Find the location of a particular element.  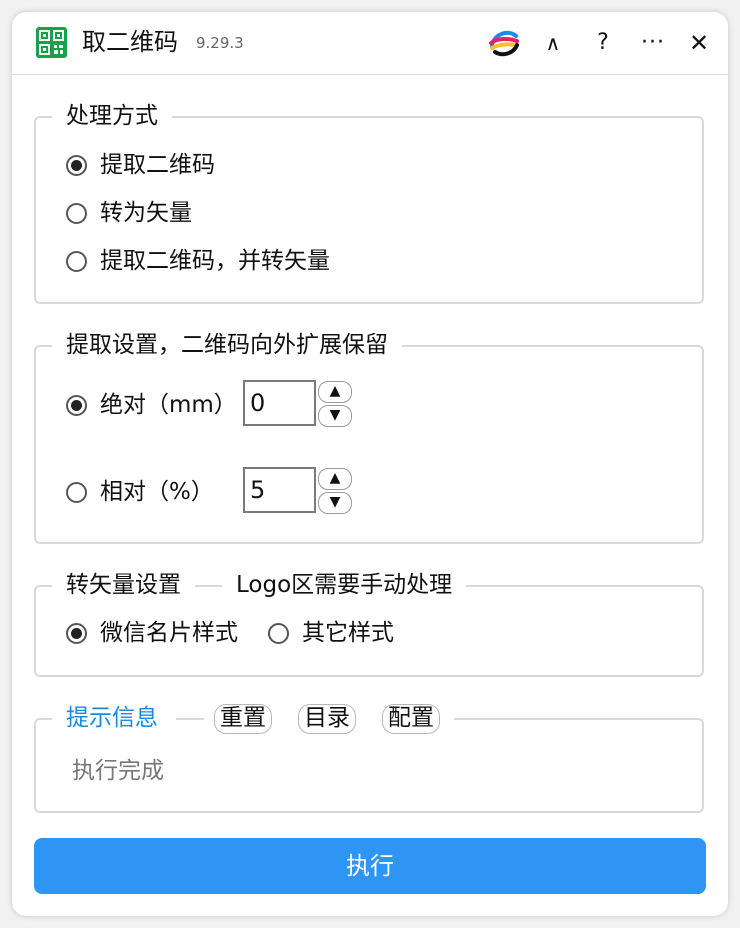

radio-label: 相对（%） is located at coordinates (157, 492).